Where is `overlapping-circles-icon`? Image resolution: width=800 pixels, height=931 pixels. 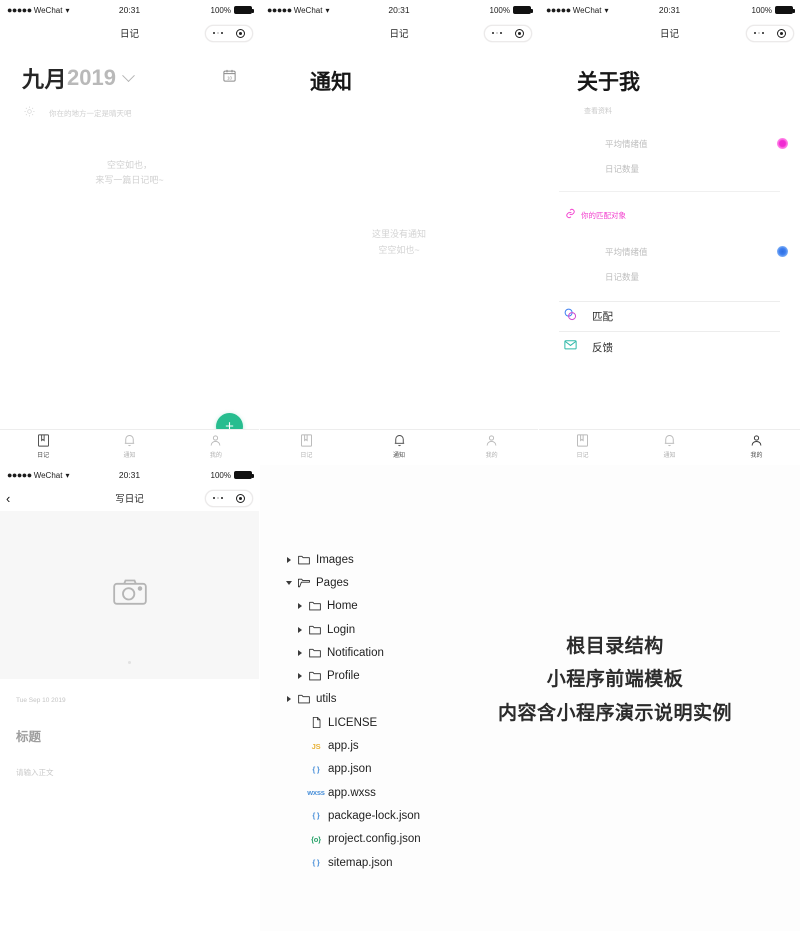 overlapping-circles-icon is located at coordinates (570, 317).